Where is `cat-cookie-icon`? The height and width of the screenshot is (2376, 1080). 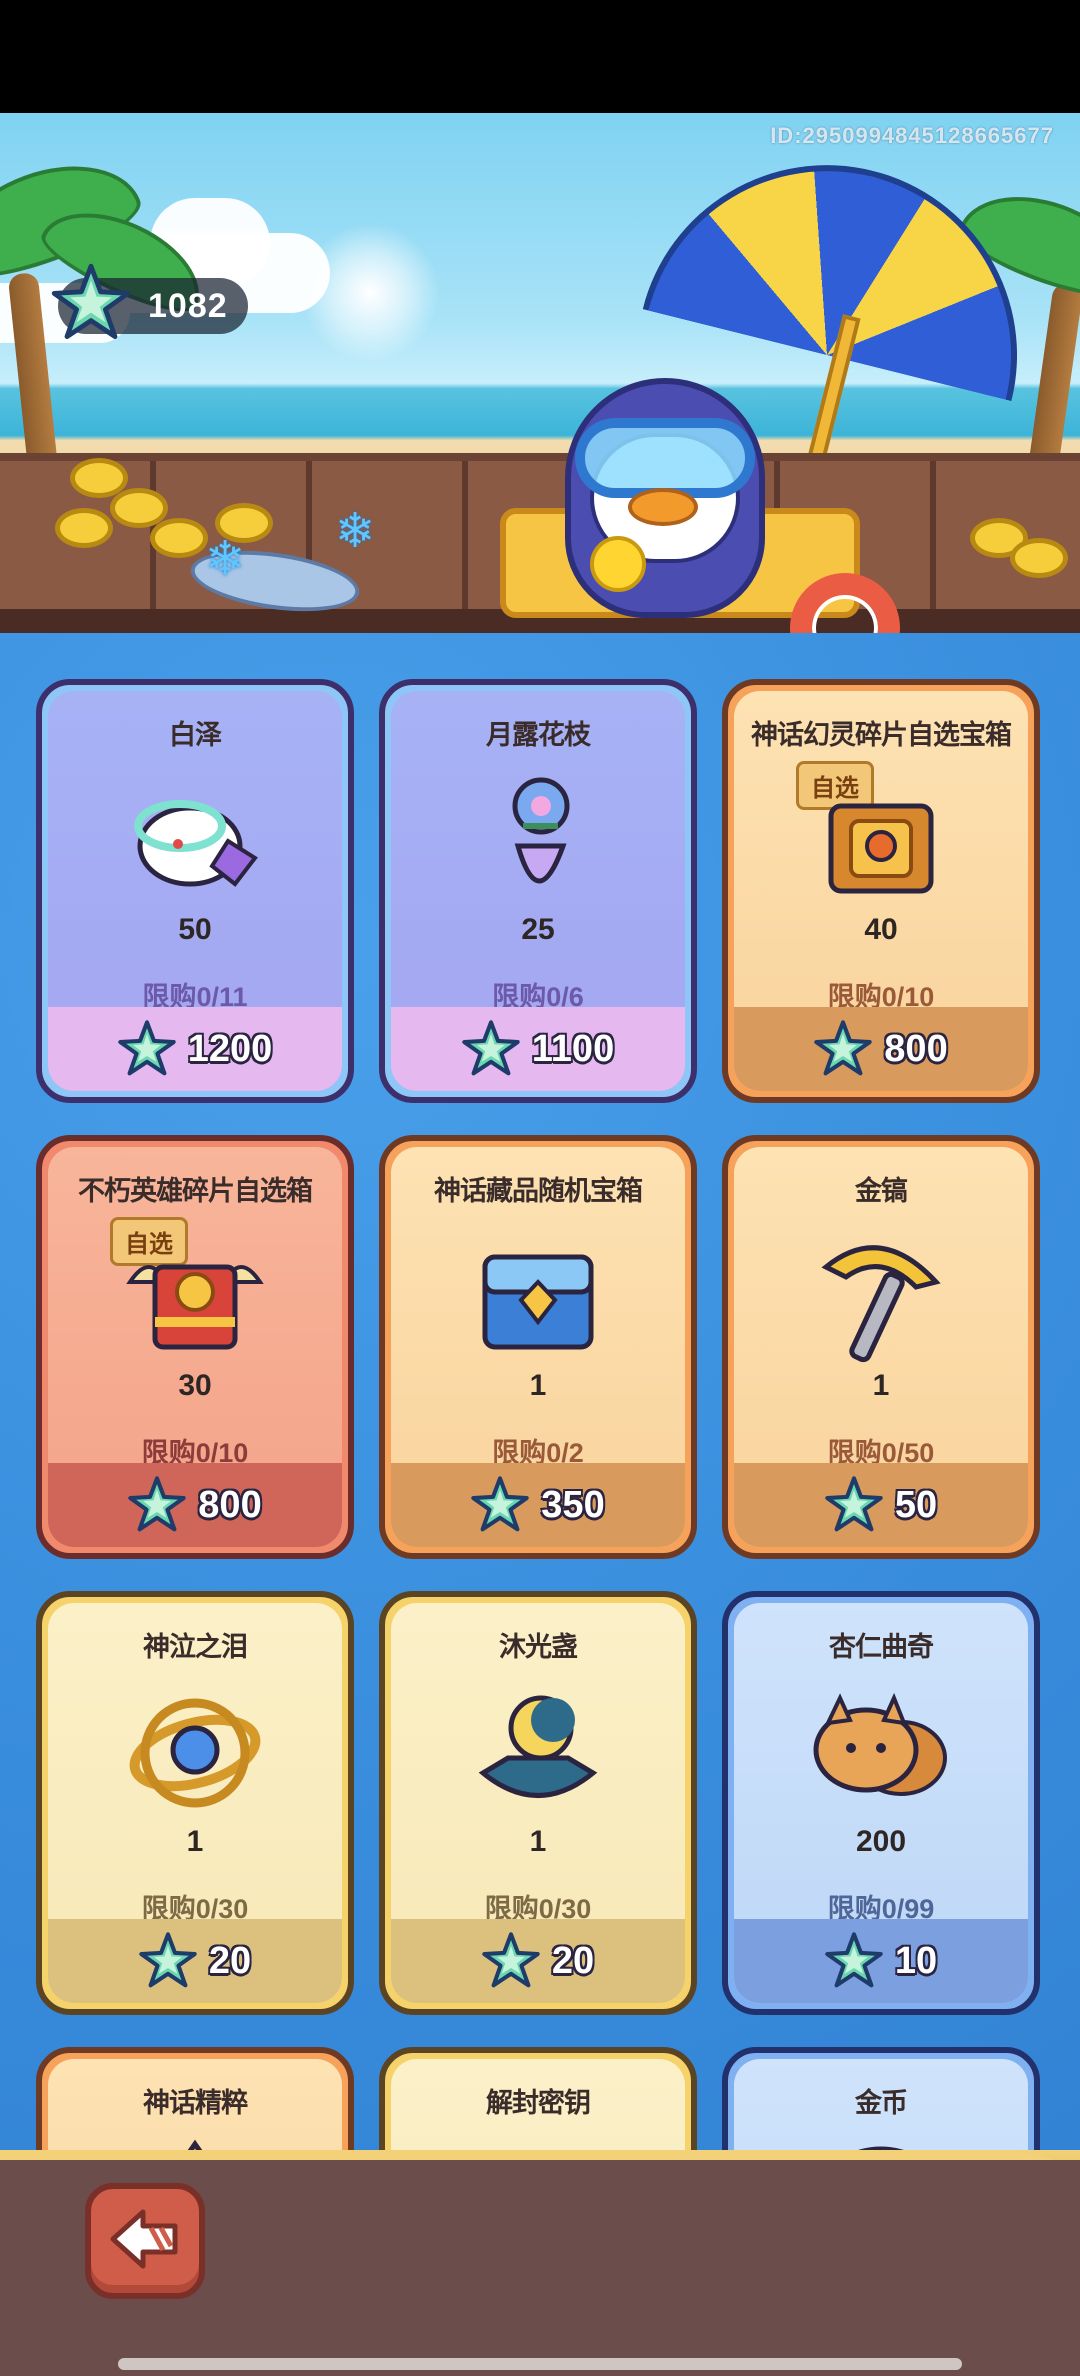
cat-cookie-icon is located at coordinates (881, 1753).